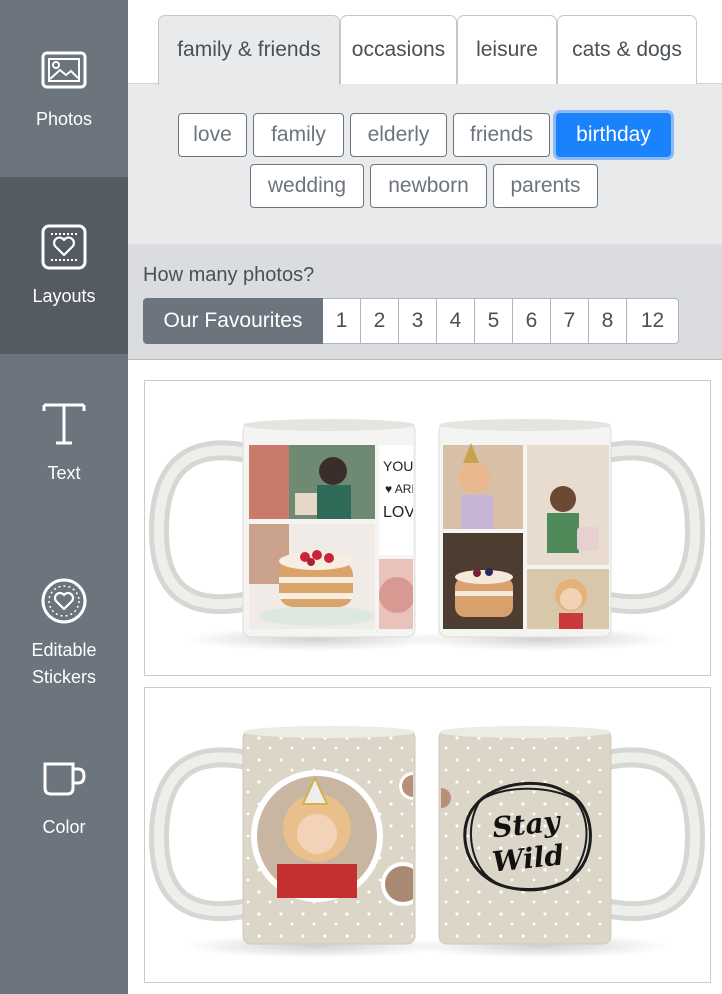 The width and height of the screenshot is (722, 994). Describe the element at coordinates (64, 70) in the screenshot. I see `image-icon` at that location.